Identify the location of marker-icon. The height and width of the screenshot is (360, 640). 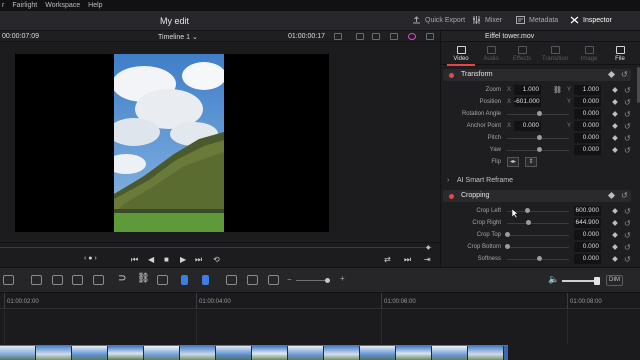
(205, 280).